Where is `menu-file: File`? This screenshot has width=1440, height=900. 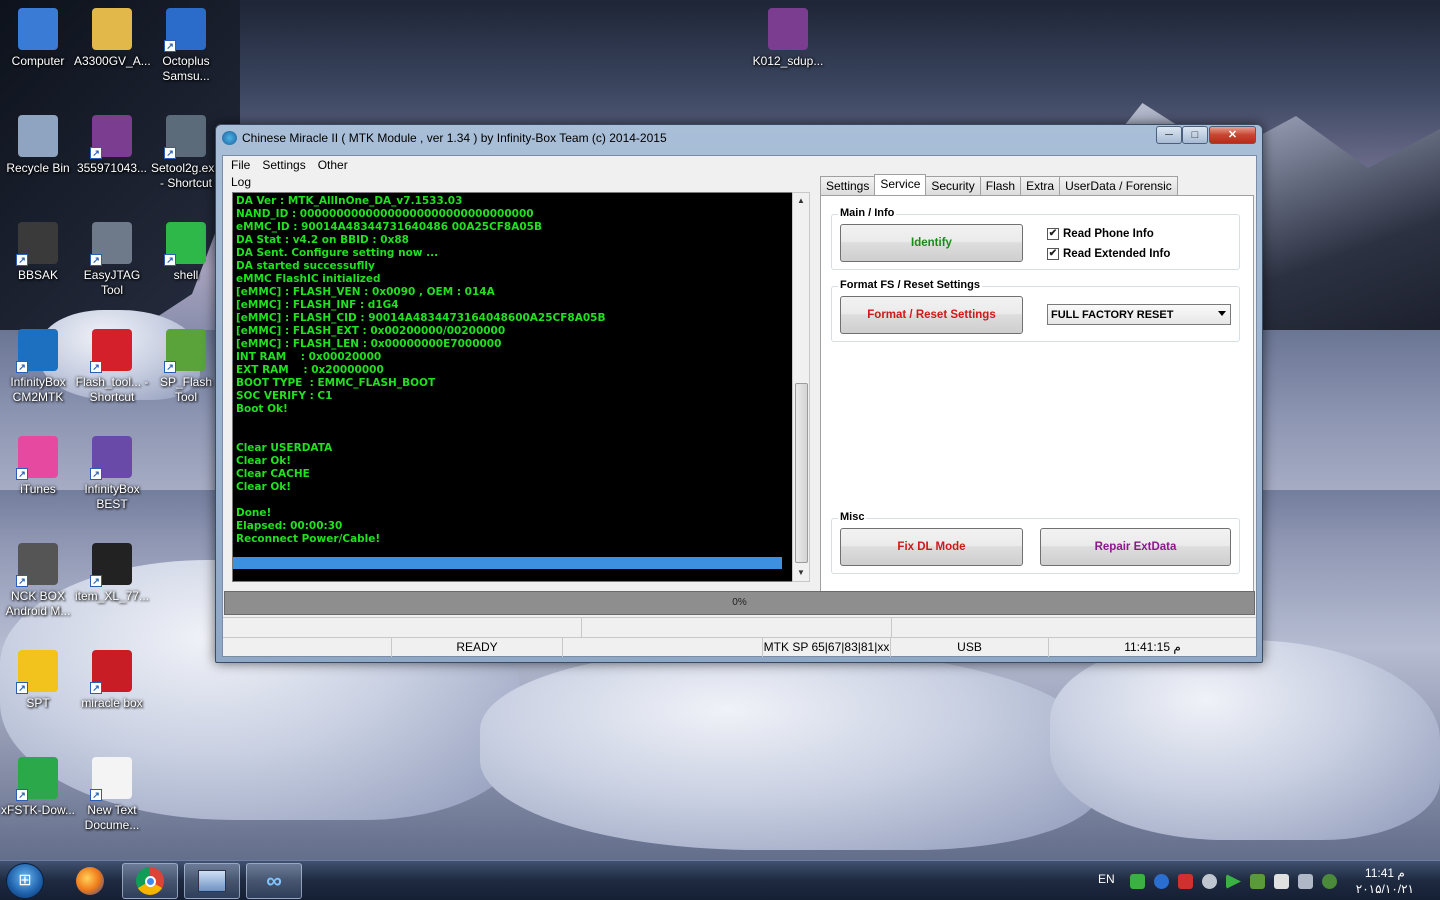 menu-file: File is located at coordinates (240, 165).